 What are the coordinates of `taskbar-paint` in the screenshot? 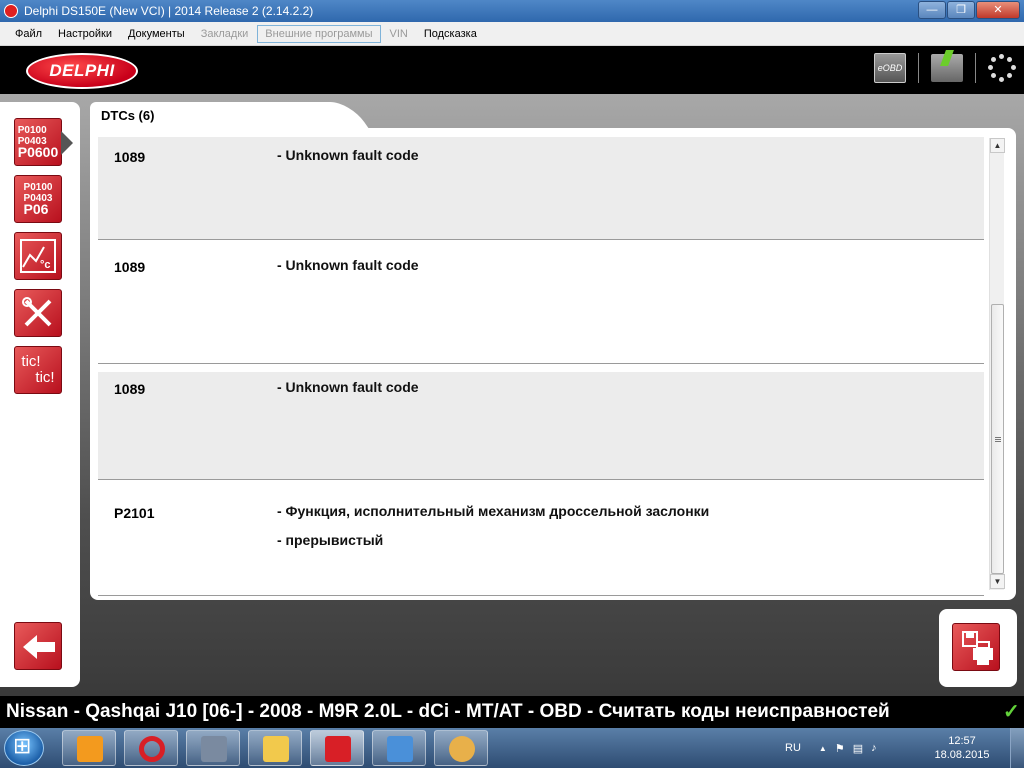 It's located at (461, 748).